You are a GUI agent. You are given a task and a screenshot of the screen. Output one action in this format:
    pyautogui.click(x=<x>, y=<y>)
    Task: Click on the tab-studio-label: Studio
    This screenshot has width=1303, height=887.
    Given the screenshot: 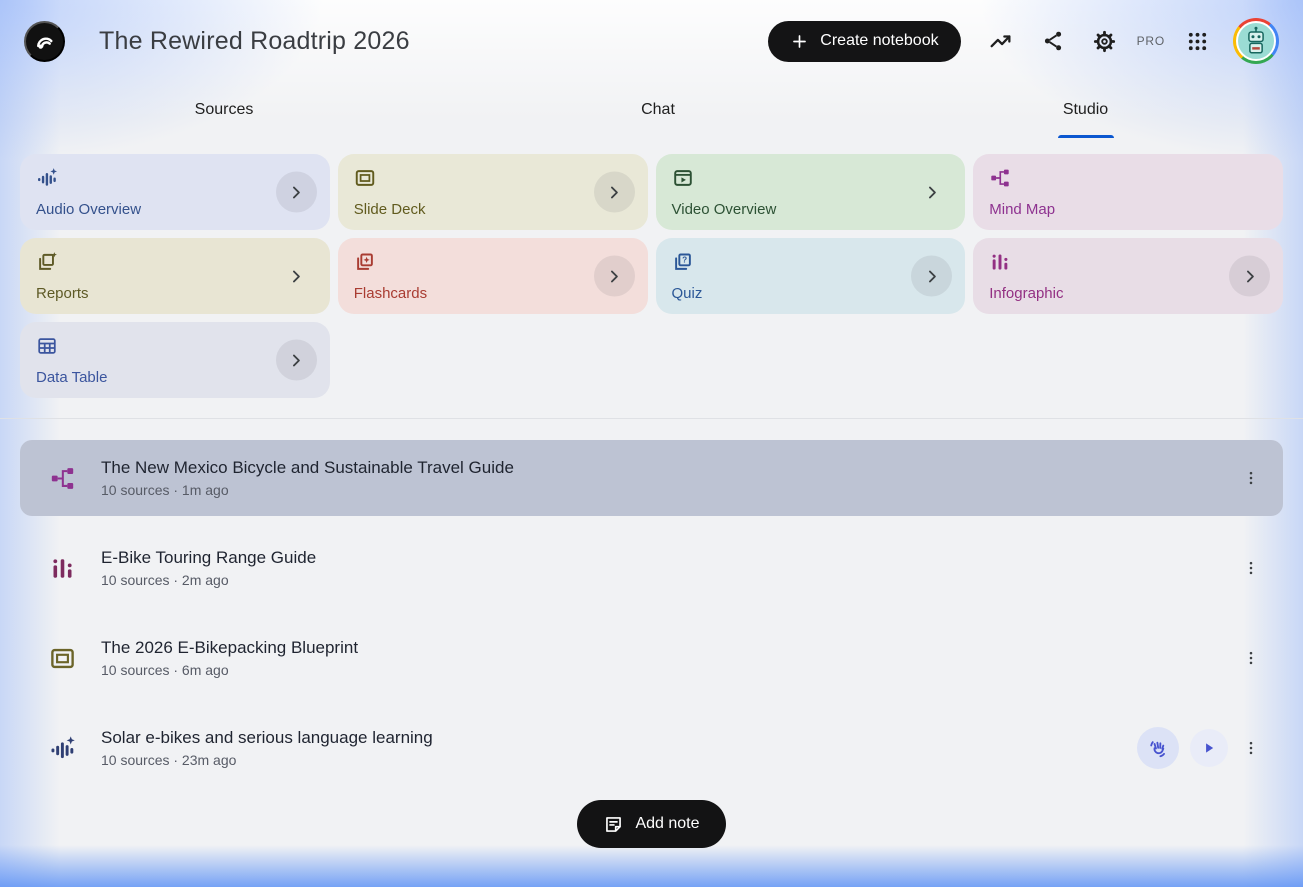 What is the action you would take?
    pyautogui.click(x=1085, y=109)
    